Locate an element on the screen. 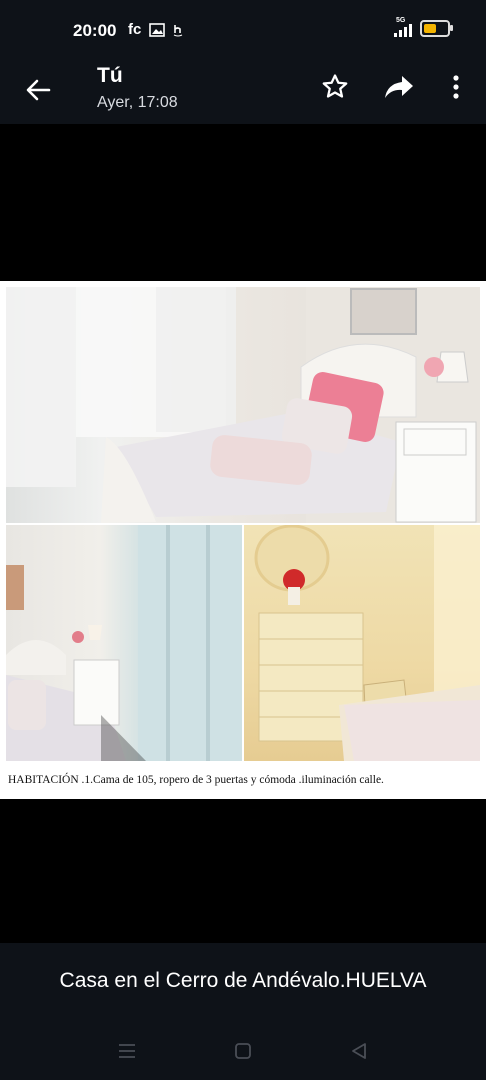 The height and width of the screenshot is (1080, 486). message-timestamp: Ayer, 17:08 is located at coordinates (137, 102).